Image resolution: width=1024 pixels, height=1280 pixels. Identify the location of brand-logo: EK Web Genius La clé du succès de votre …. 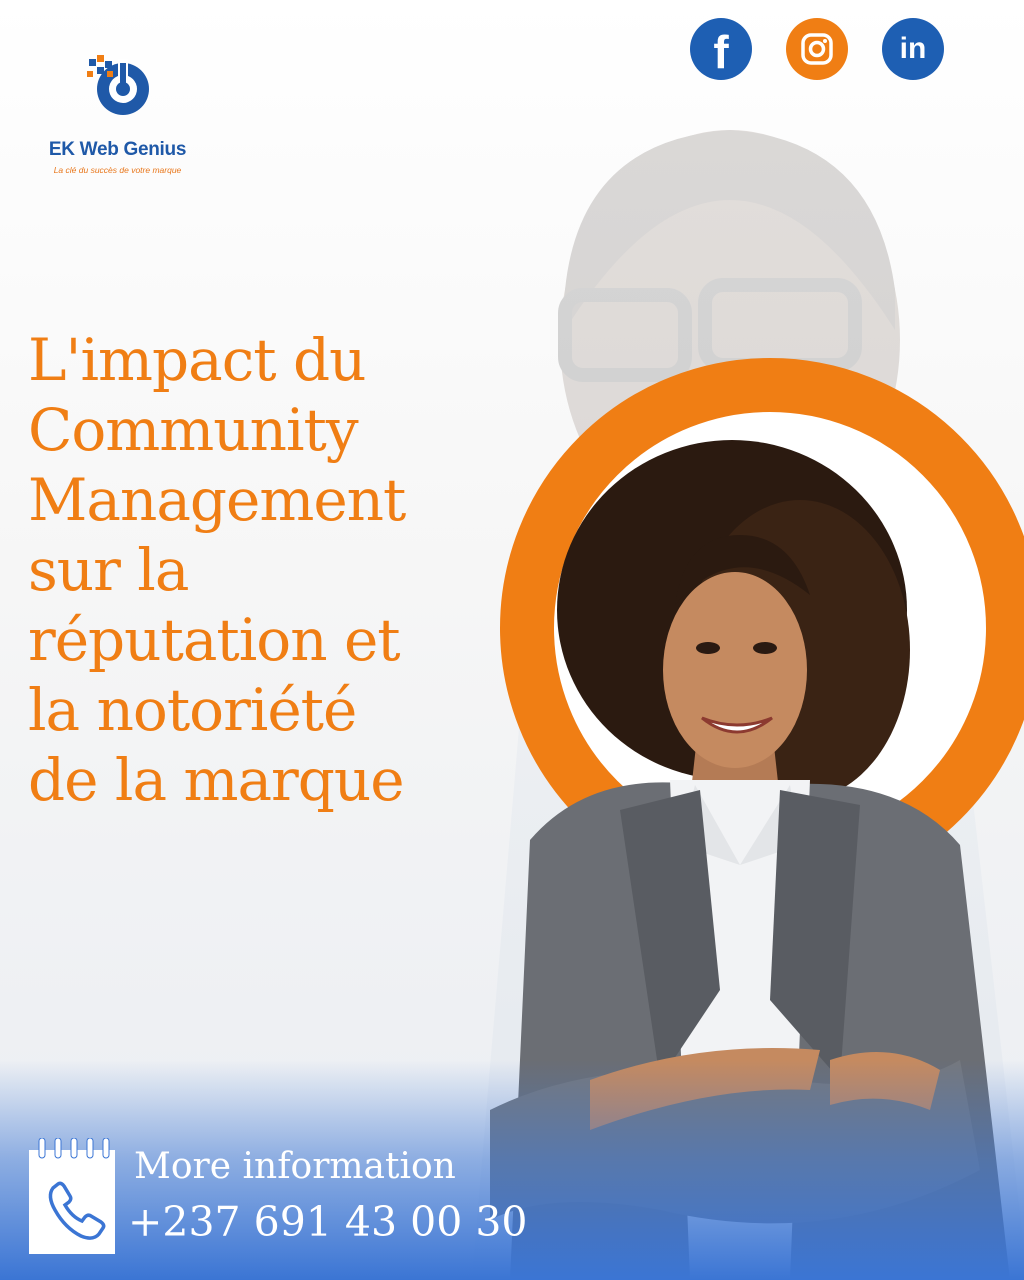
(117, 120).